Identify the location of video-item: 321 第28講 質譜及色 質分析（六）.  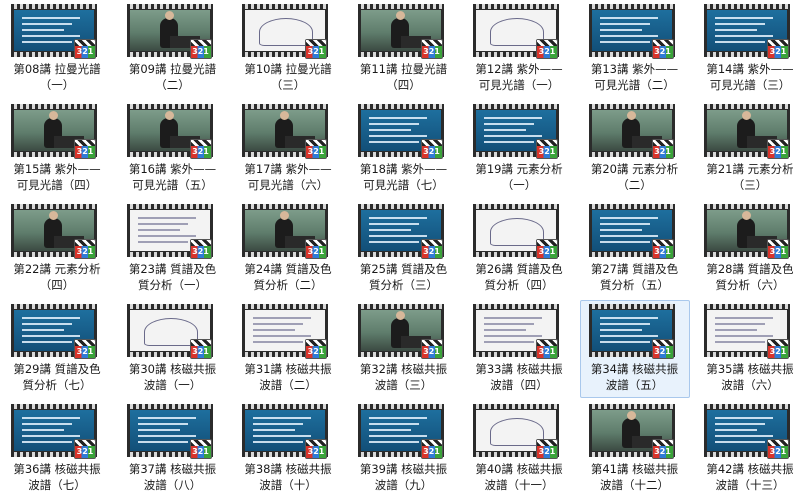
(744, 249).